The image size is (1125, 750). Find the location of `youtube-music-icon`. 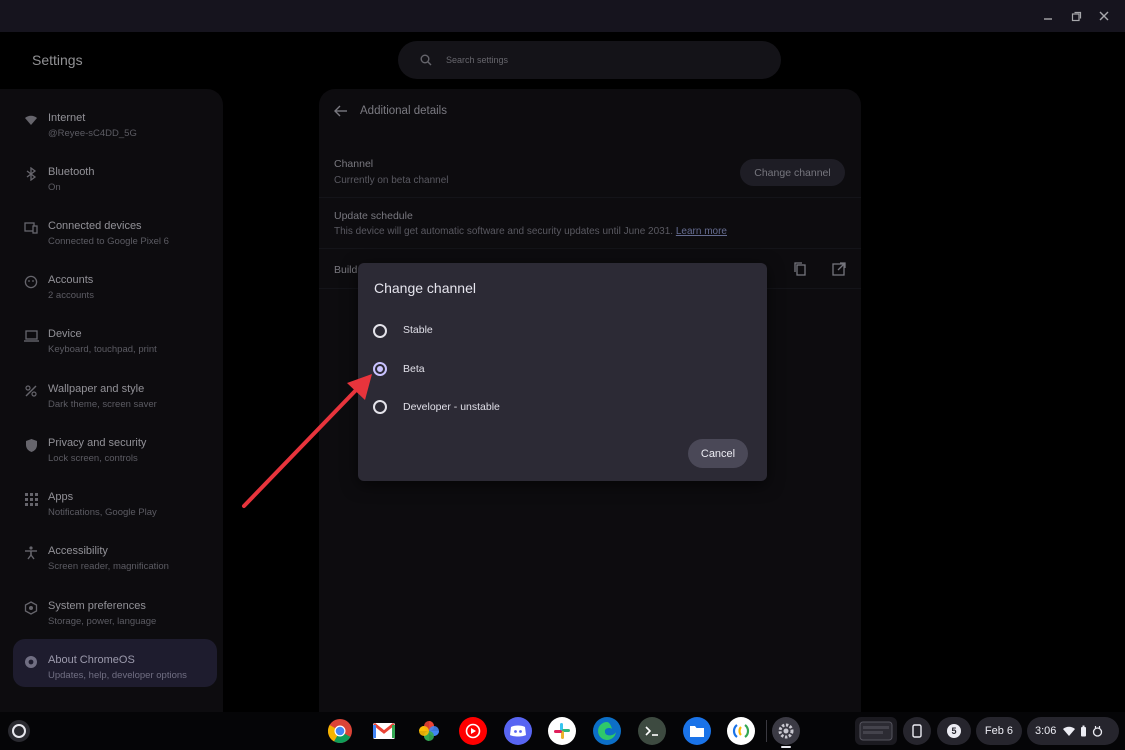

youtube-music-icon is located at coordinates (473, 731).